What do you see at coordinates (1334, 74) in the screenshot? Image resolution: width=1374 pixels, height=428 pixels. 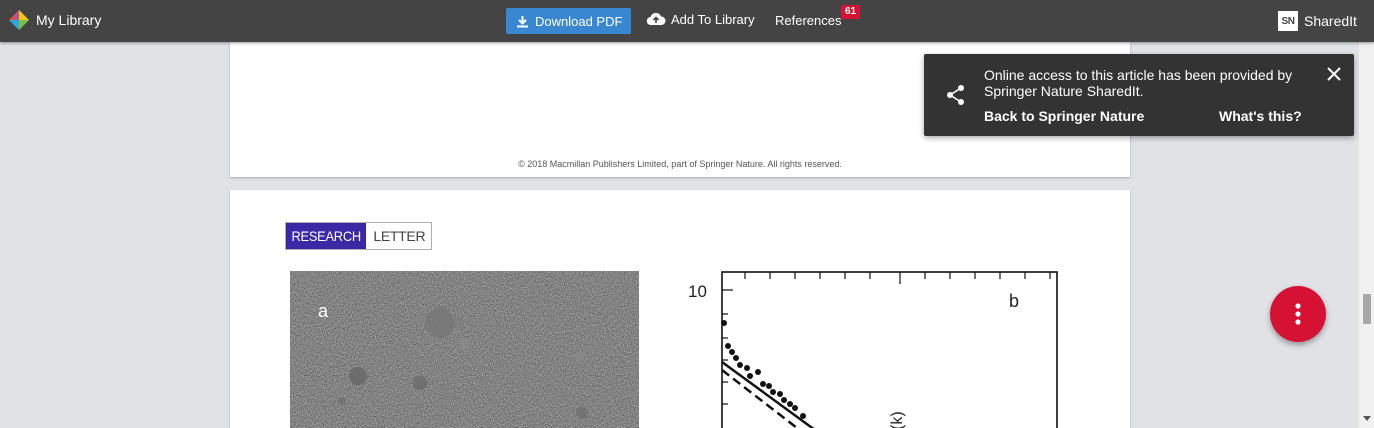 I see `close-icon` at bounding box center [1334, 74].